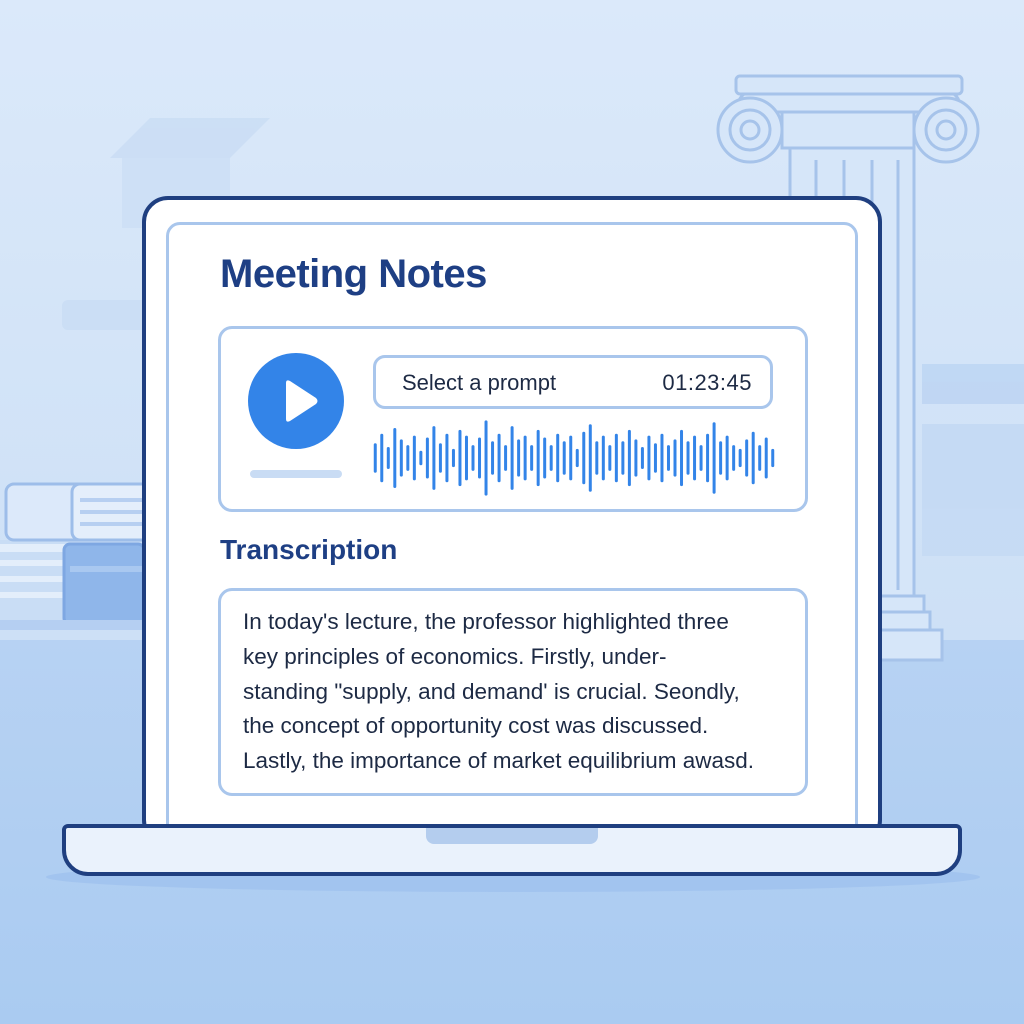  What do you see at coordinates (973, 460) in the screenshot?
I see `wall-panel-illustration` at bounding box center [973, 460].